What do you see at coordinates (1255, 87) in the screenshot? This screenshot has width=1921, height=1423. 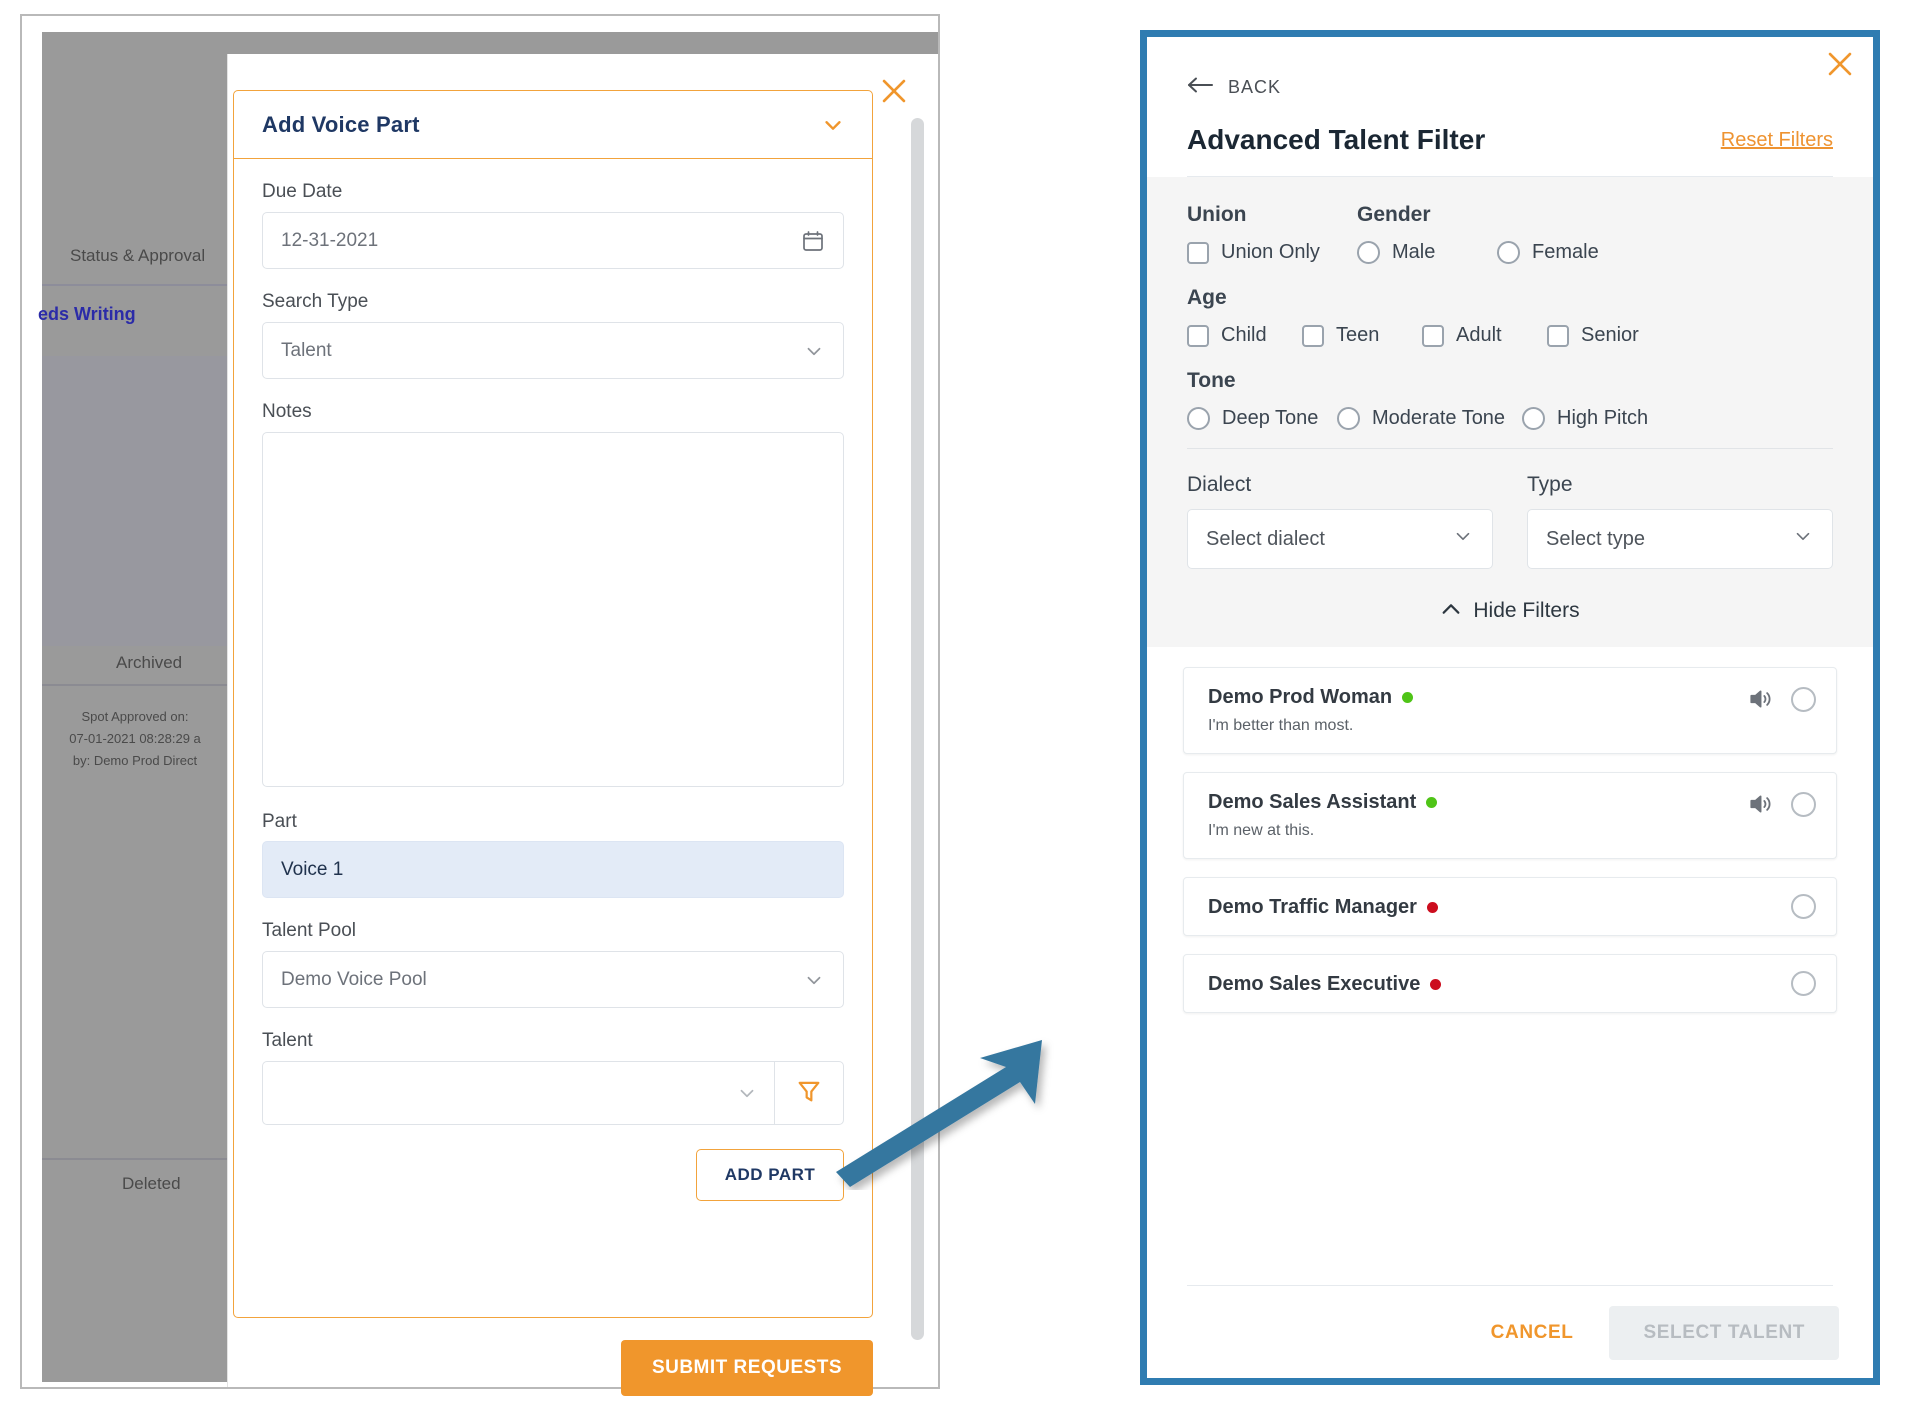 I see `back-label: BACK` at bounding box center [1255, 87].